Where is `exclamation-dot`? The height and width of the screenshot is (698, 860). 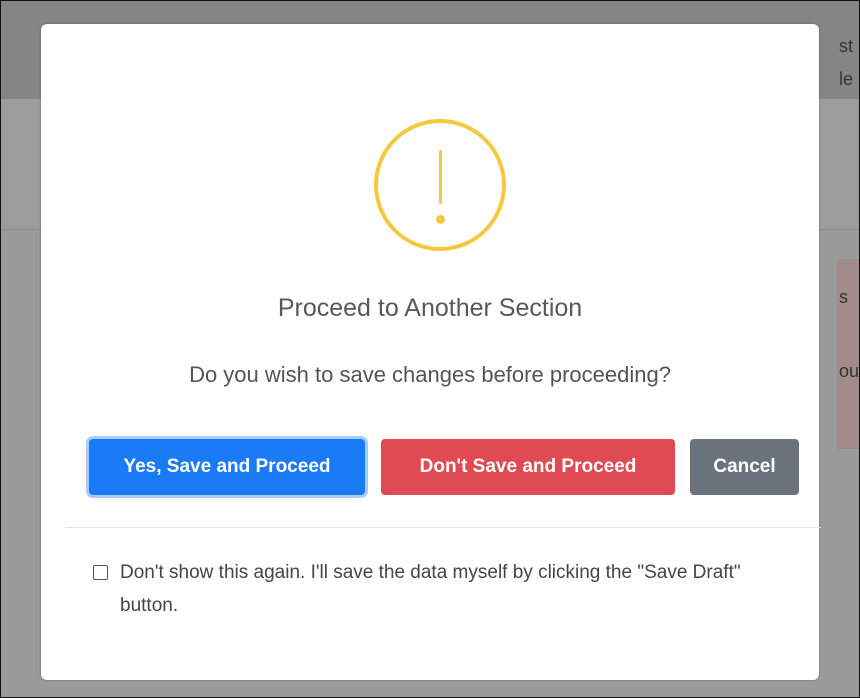
exclamation-dot is located at coordinates (440, 219).